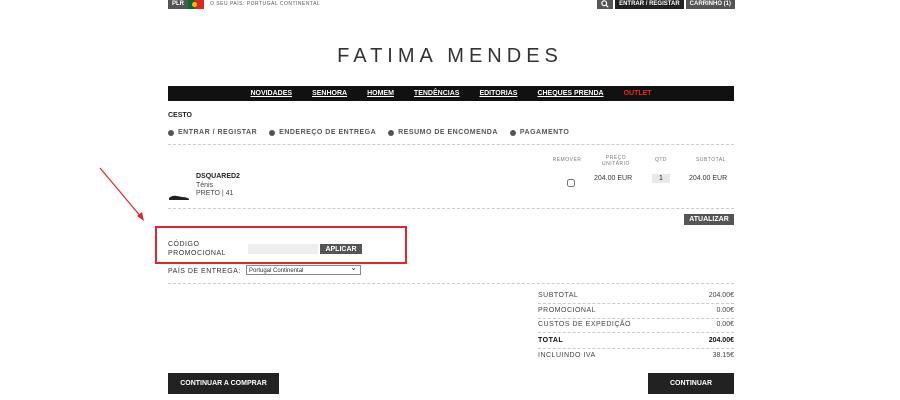 This screenshot has width=900, height=400. I want to click on product-type: Ténis, so click(205, 185).